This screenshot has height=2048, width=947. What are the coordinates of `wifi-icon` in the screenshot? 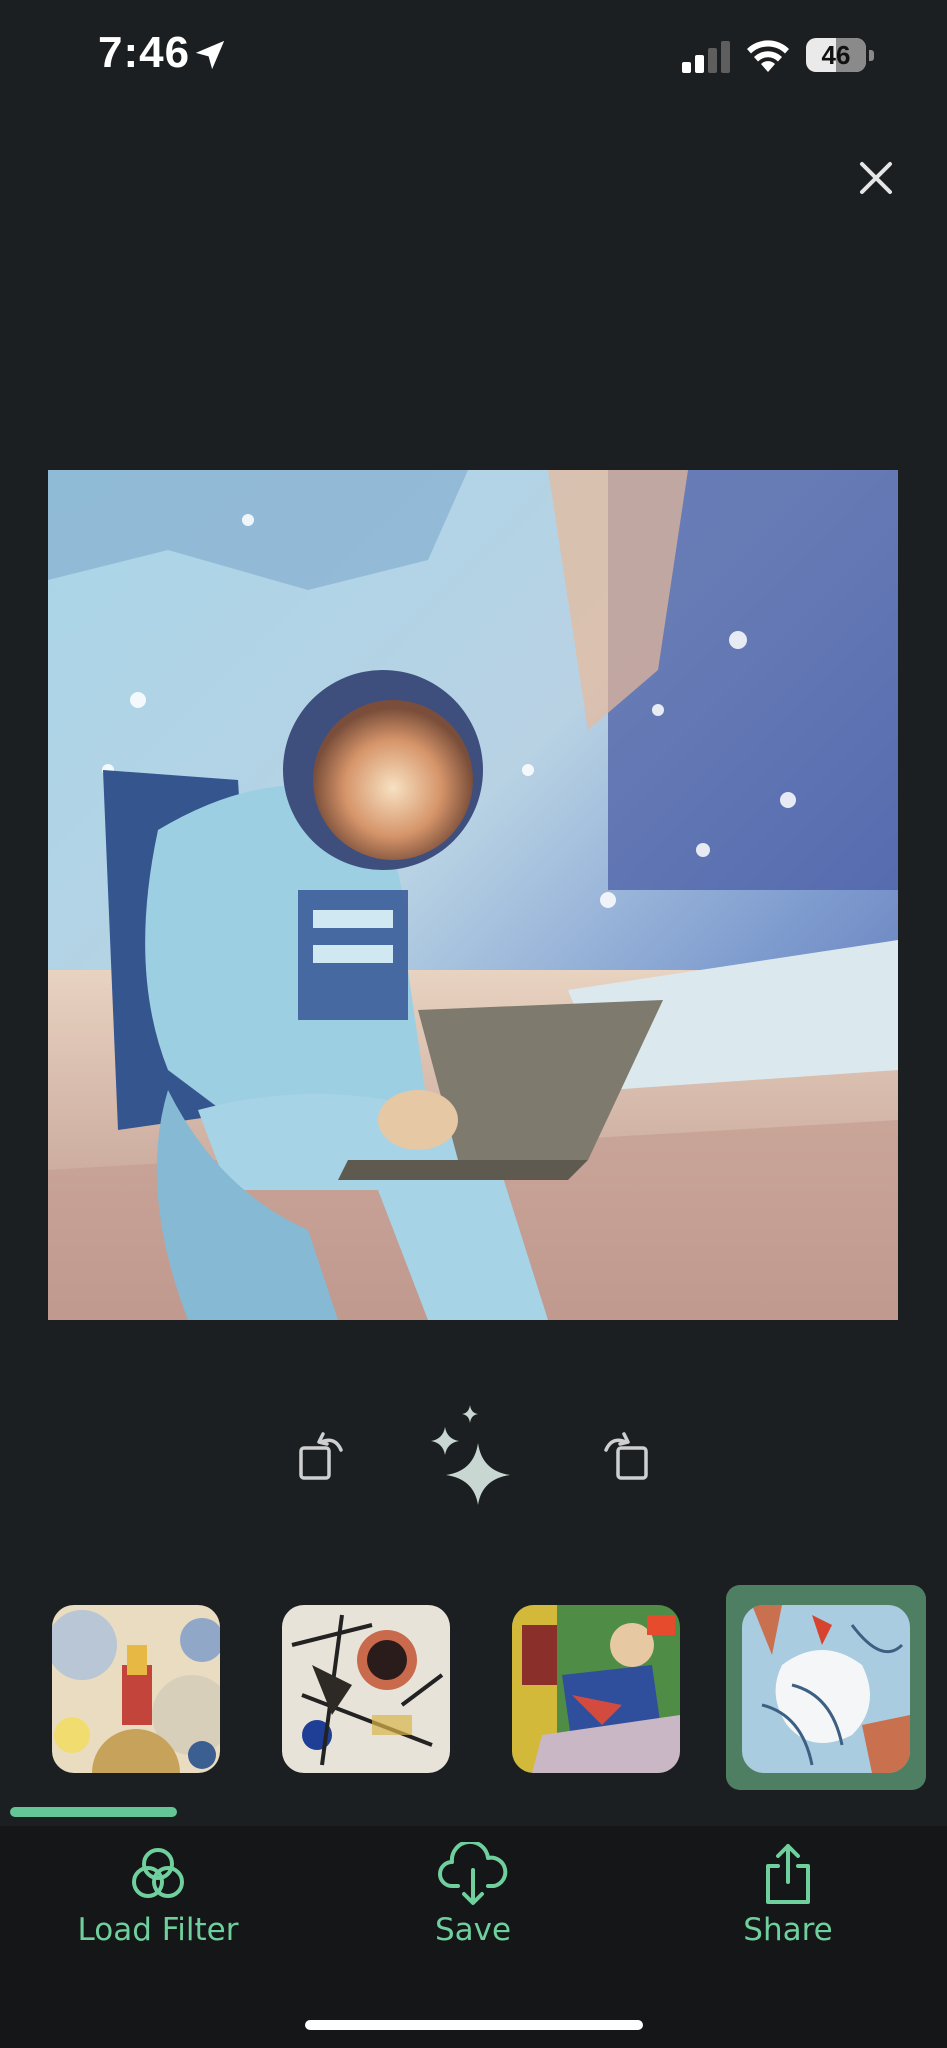 It's located at (768, 56).